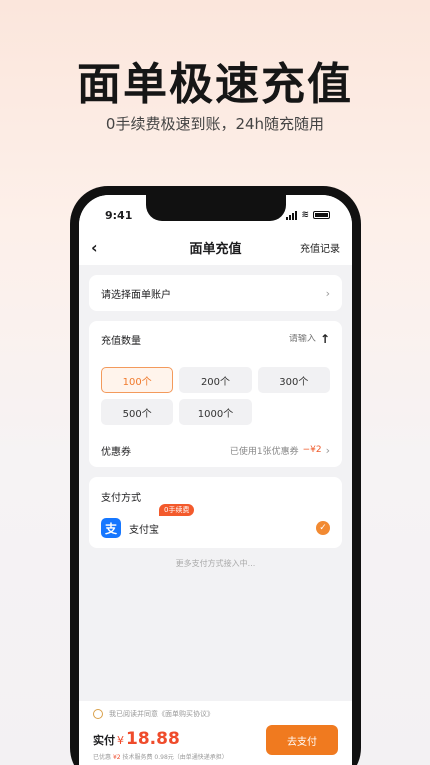 The width and height of the screenshot is (430, 765). I want to click on payment-option-alipay: 支 支付宝 0手续费 ✓, so click(215, 522).